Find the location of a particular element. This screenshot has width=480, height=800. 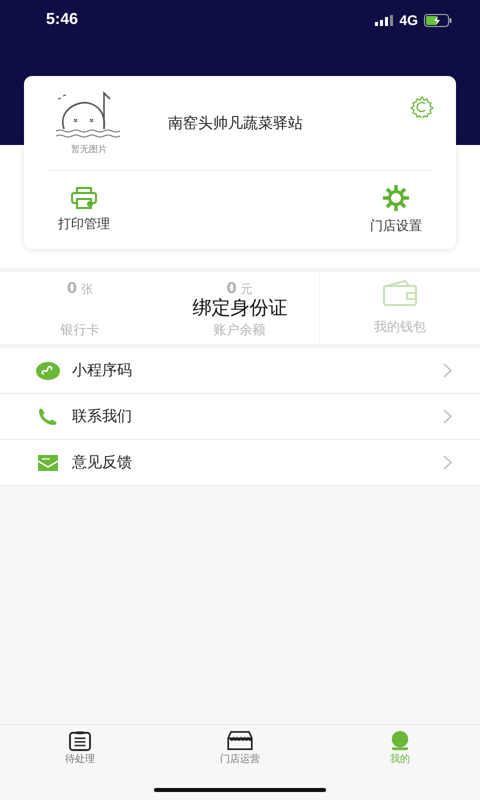

store-action-button: 打印管理 is located at coordinates (84, 210).